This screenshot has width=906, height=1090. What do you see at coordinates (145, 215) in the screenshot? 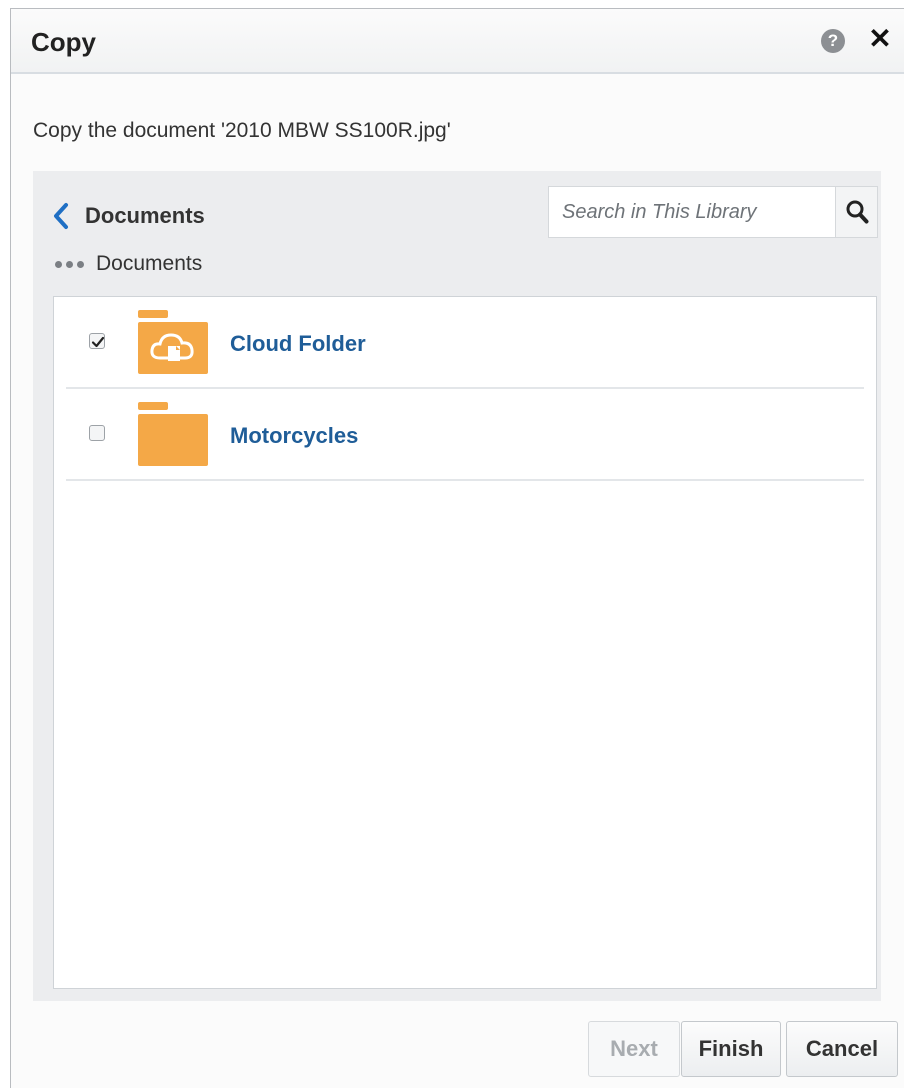
I see `current-folder-title: Documents` at bounding box center [145, 215].